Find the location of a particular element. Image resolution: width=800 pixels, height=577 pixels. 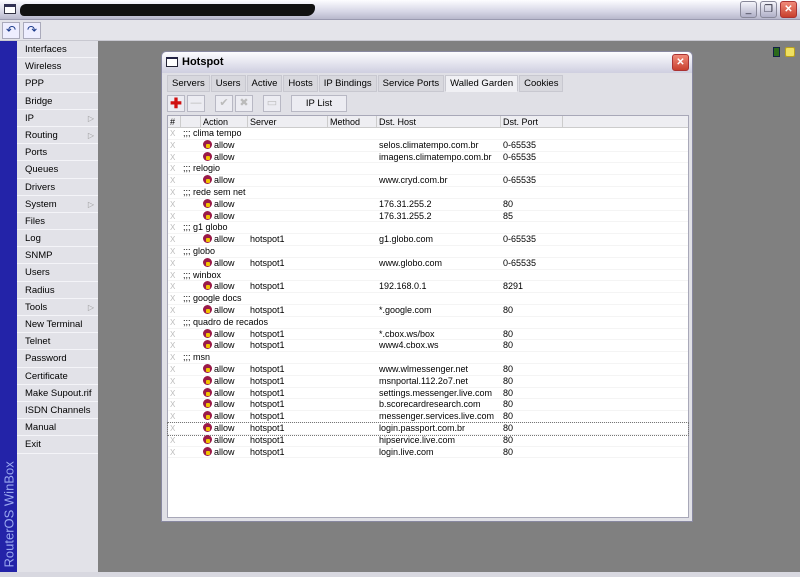

table-row: Xallow imagens.climatempo.com.br 0-65535 is located at coordinates (428, 157).